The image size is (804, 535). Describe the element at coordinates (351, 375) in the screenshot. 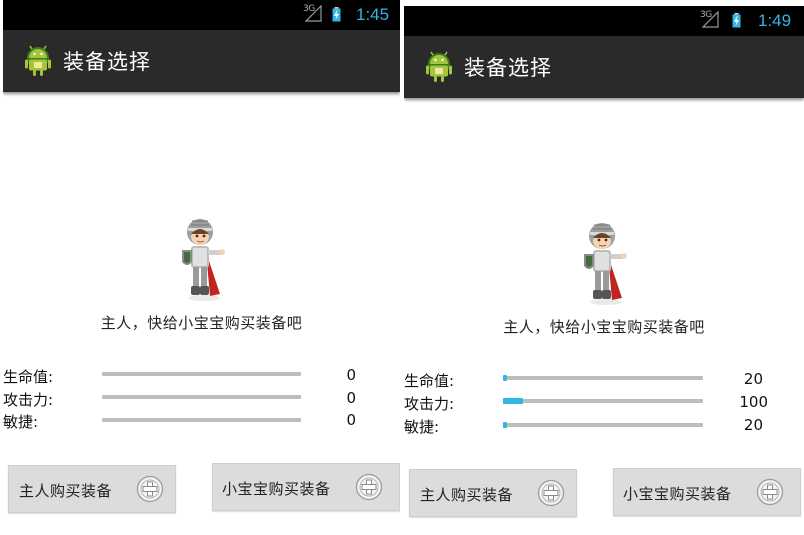

I see `stat-value-hp: 0` at that location.